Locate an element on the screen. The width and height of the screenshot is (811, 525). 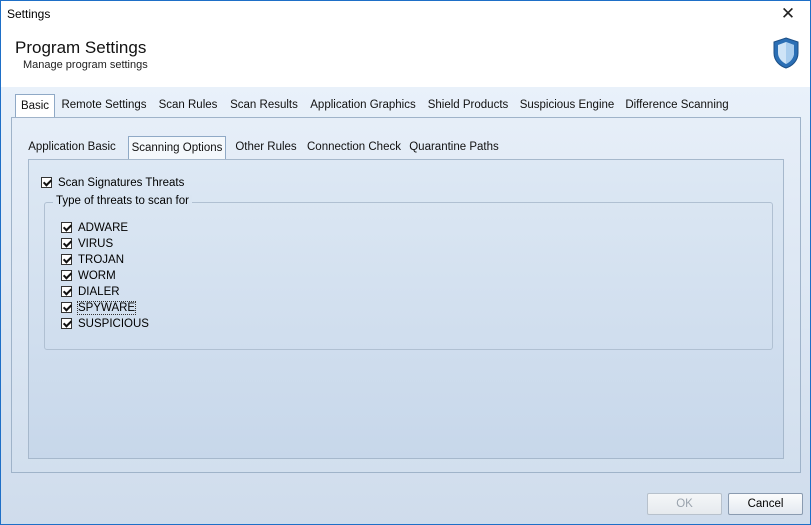
title-bar: Settings ✕ is located at coordinates (405, 14).